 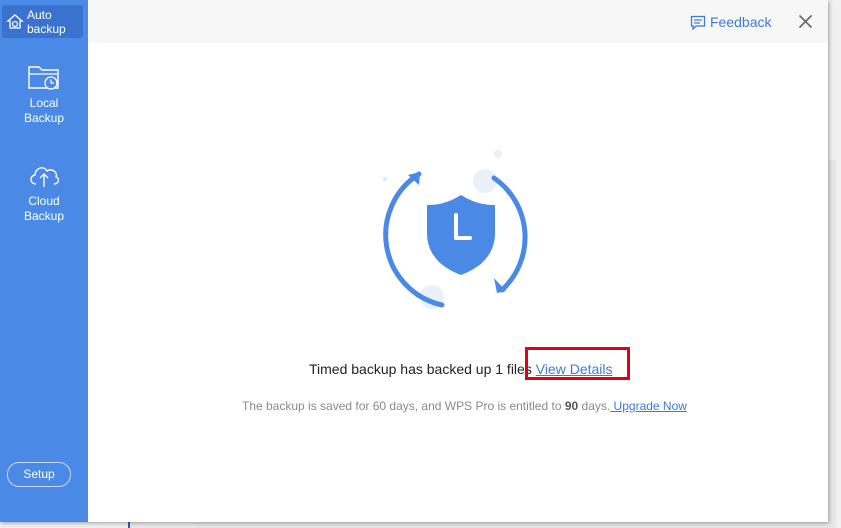 What do you see at coordinates (15, 21) in the screenshot?
I see `auto-backup-icon` at bounding box center [15, 21].